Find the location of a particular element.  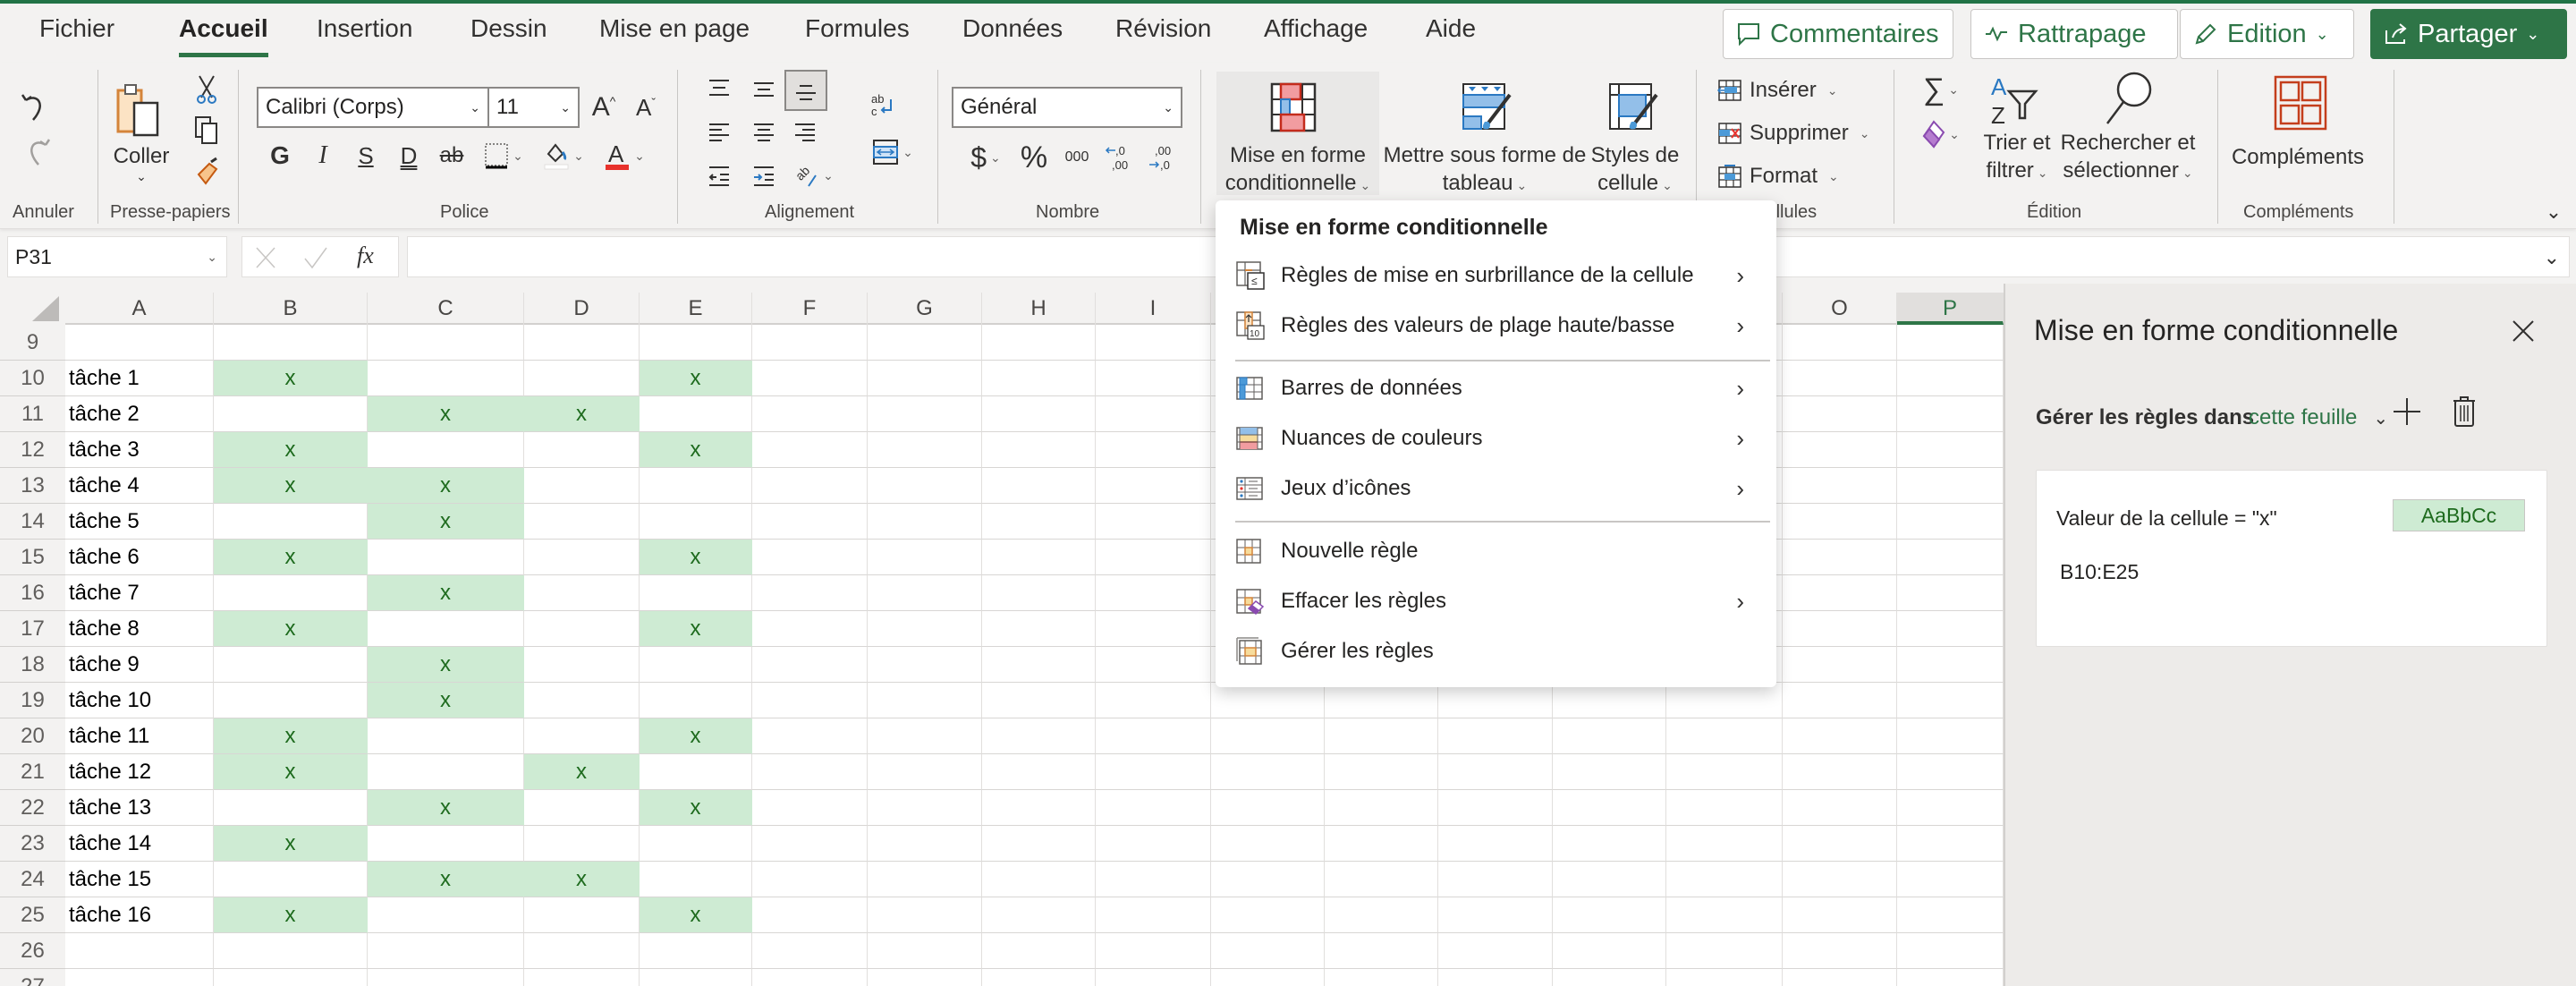

align-middle-button is located at coordinates (764, 89).